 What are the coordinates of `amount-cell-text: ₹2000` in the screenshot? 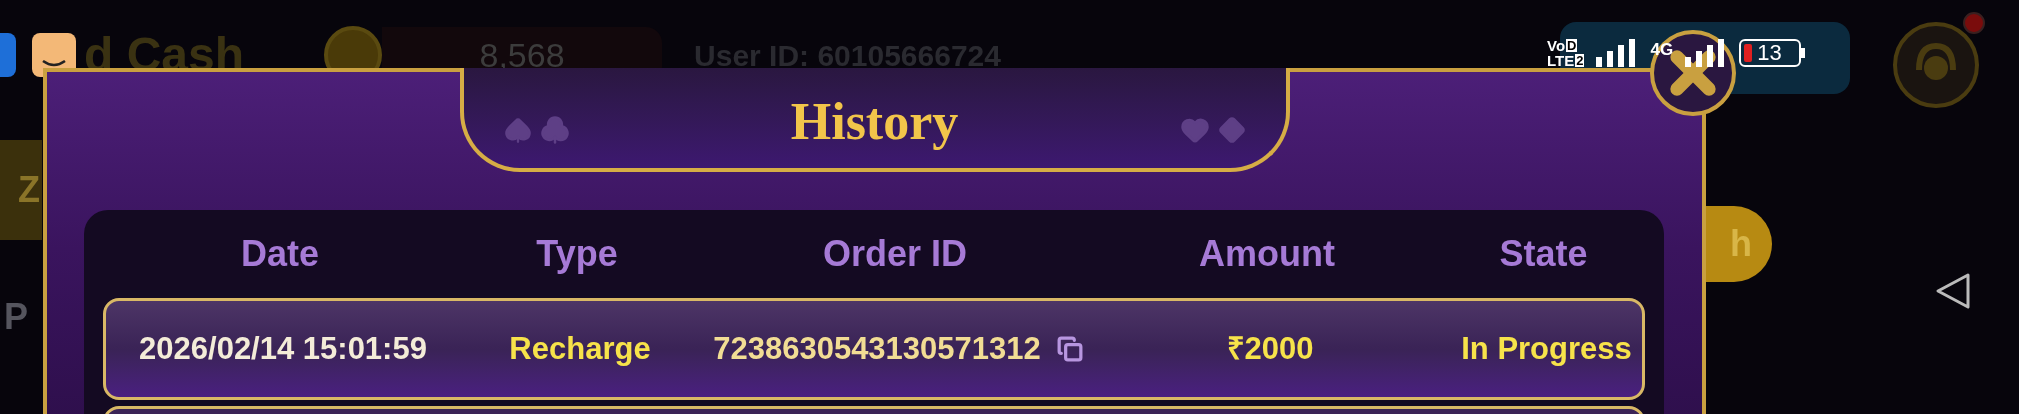 It's located at (1270, 348).